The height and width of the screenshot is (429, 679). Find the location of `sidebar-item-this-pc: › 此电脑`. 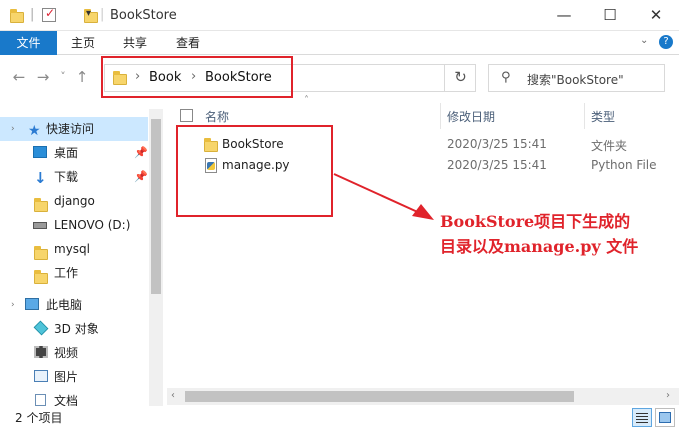

sidebar-item-this-pc: › 此电脑 is located at coordinates (74, 305).